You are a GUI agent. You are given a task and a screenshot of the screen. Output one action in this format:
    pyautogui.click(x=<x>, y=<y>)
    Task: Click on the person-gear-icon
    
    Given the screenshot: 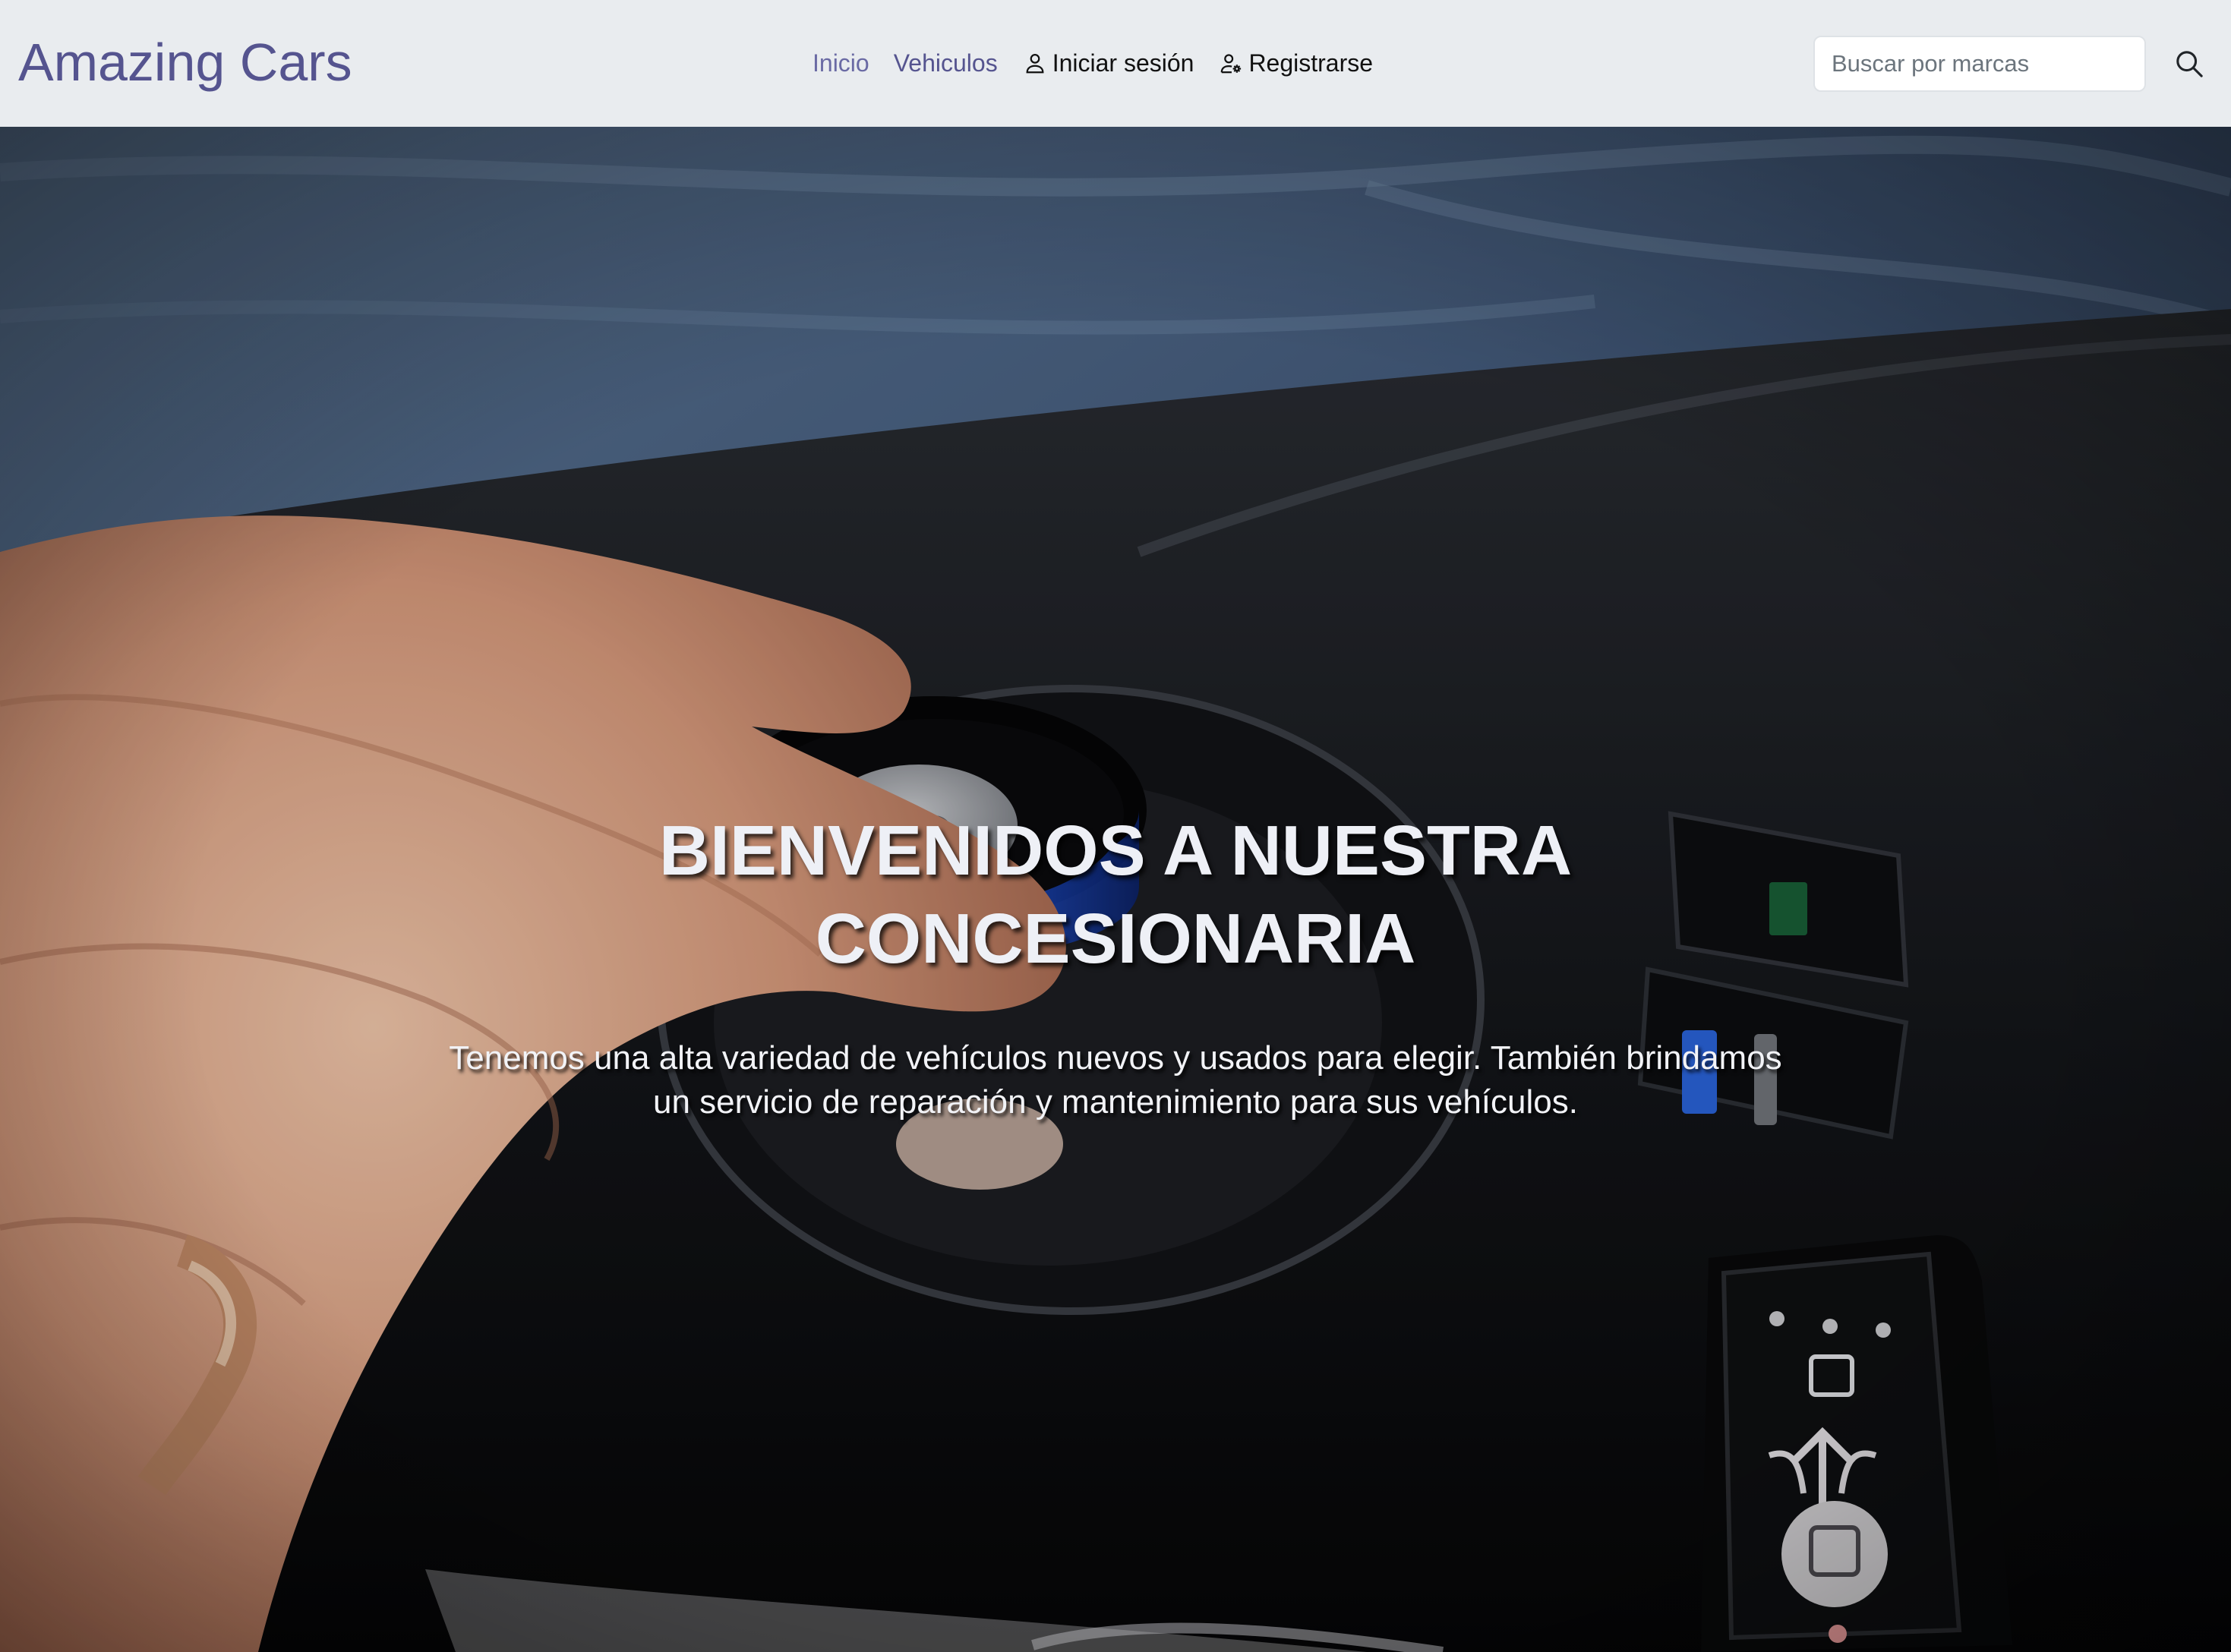 What is the action you would take?
    pyautogui.click(x=1232, y=64)
    